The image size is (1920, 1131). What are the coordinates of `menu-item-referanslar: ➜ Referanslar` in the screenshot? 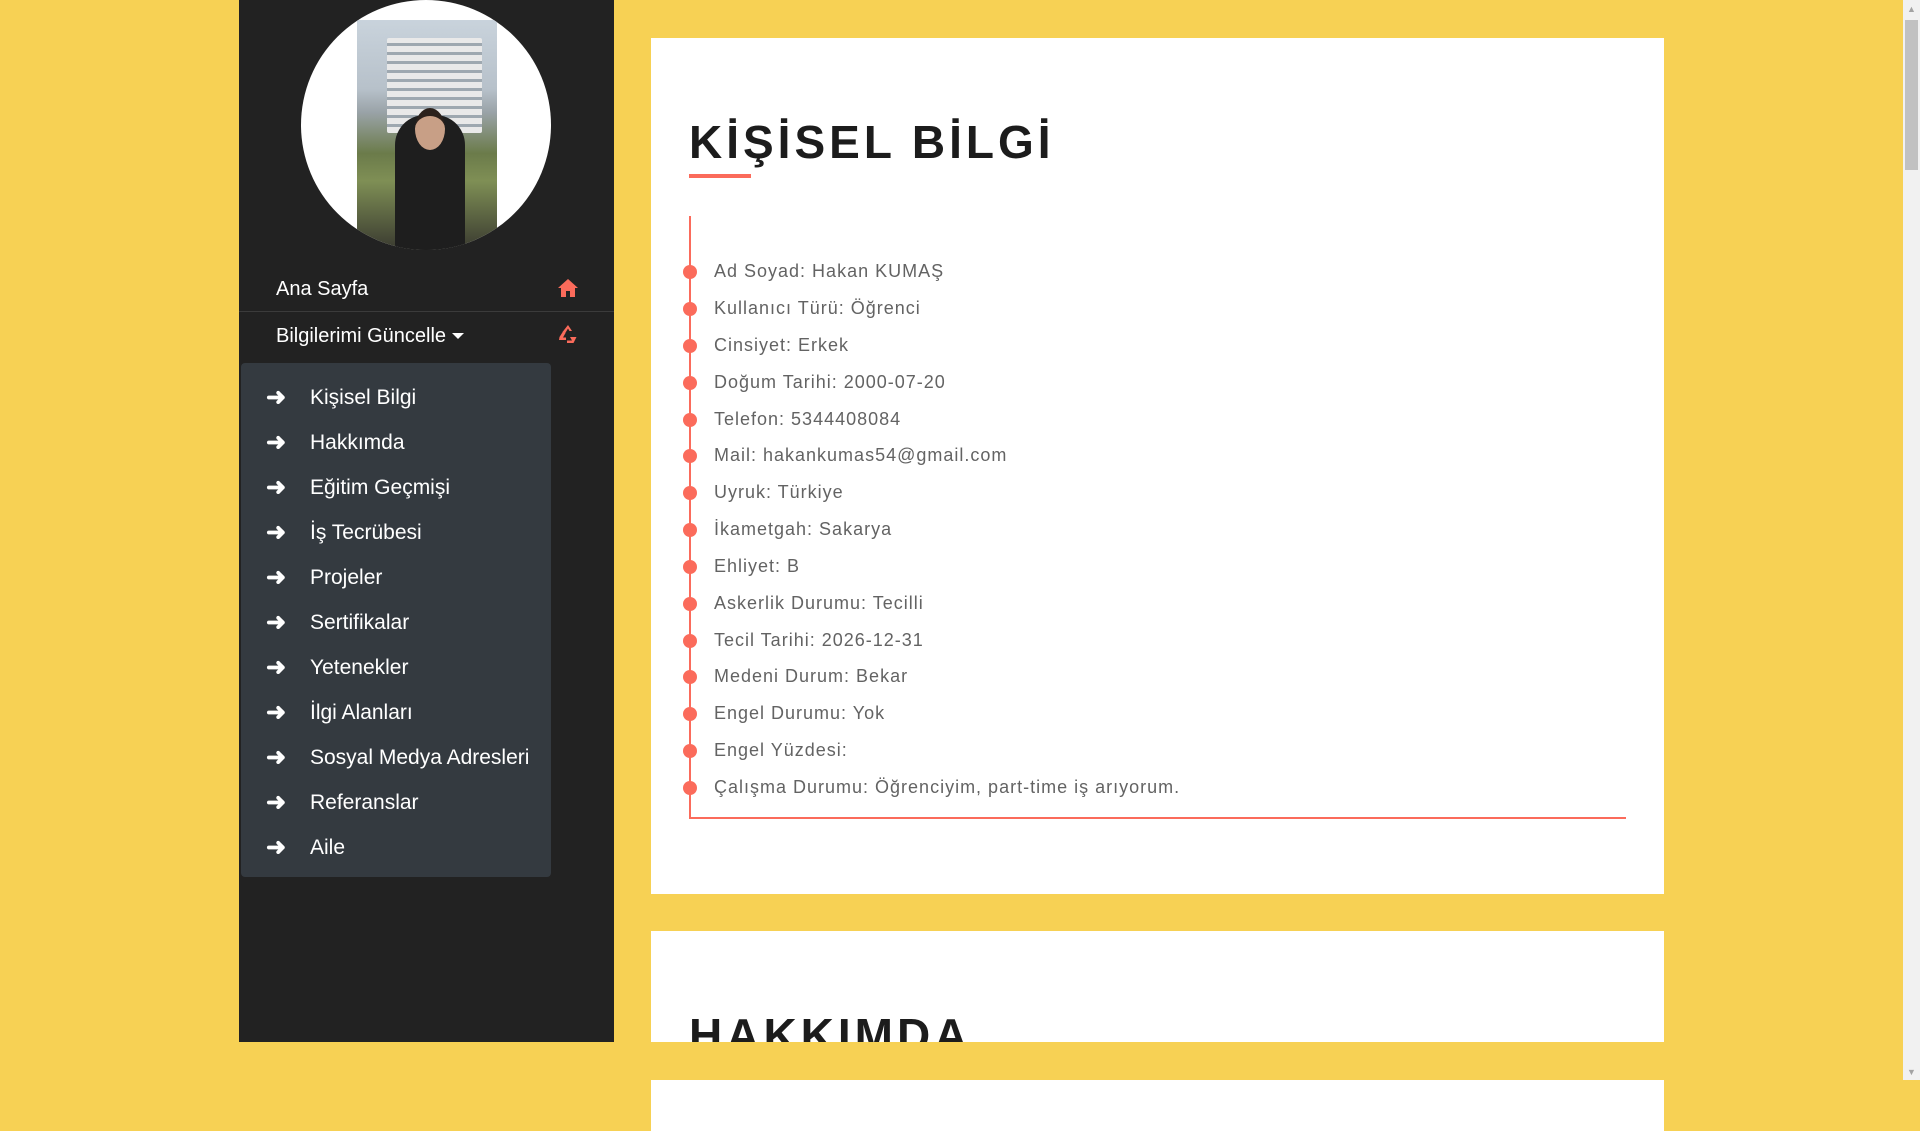 It's located at (396, 803).